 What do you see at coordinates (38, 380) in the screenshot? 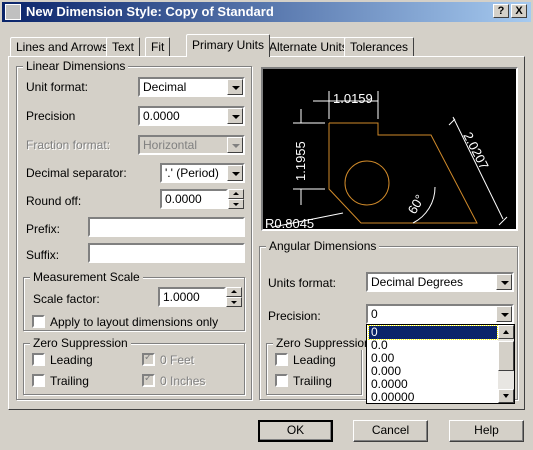
I see `trailing-checkbox` at bounding box center [38, 380].